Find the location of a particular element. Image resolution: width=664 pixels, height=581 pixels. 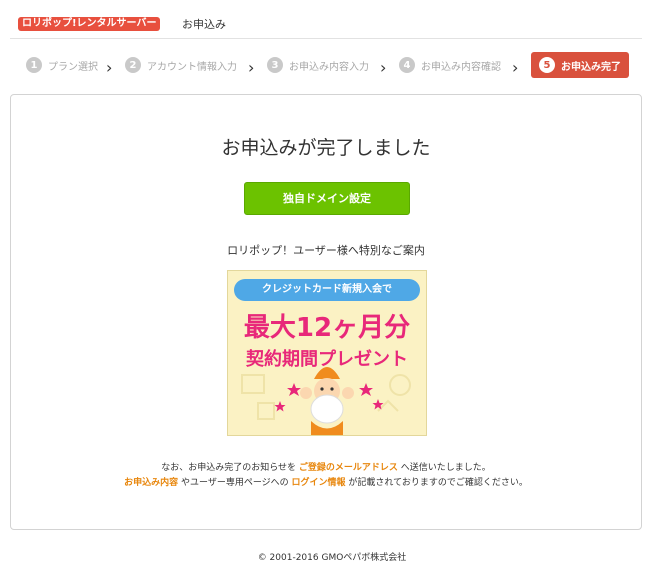

step-number: 3 is located at coordinates (275, 65).